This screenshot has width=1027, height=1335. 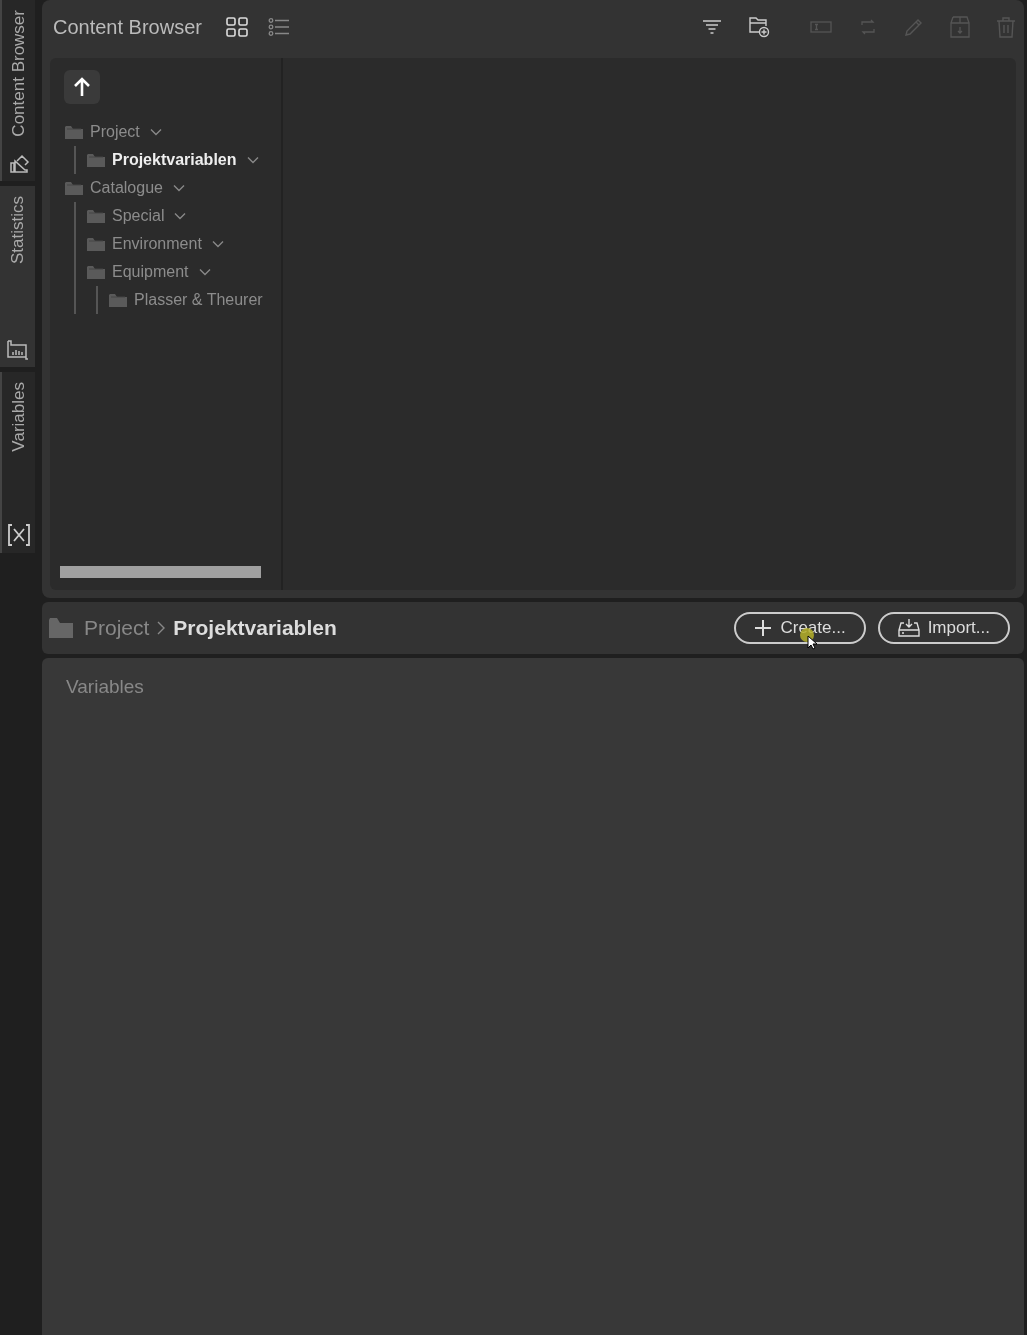 What do you see at coordinates (174, 160) in the screenshot?
I see `tree-item: Projektvariablen` at bounding box center [174, 160].